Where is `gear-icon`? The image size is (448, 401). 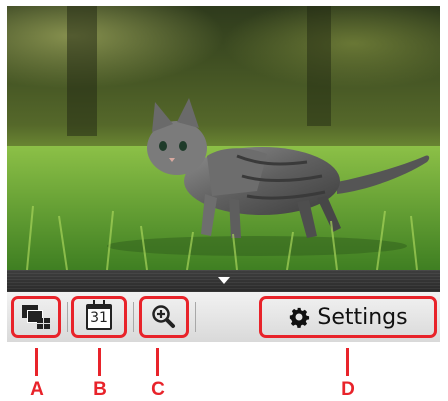 gear-icon is located at coordinates (300, 317).